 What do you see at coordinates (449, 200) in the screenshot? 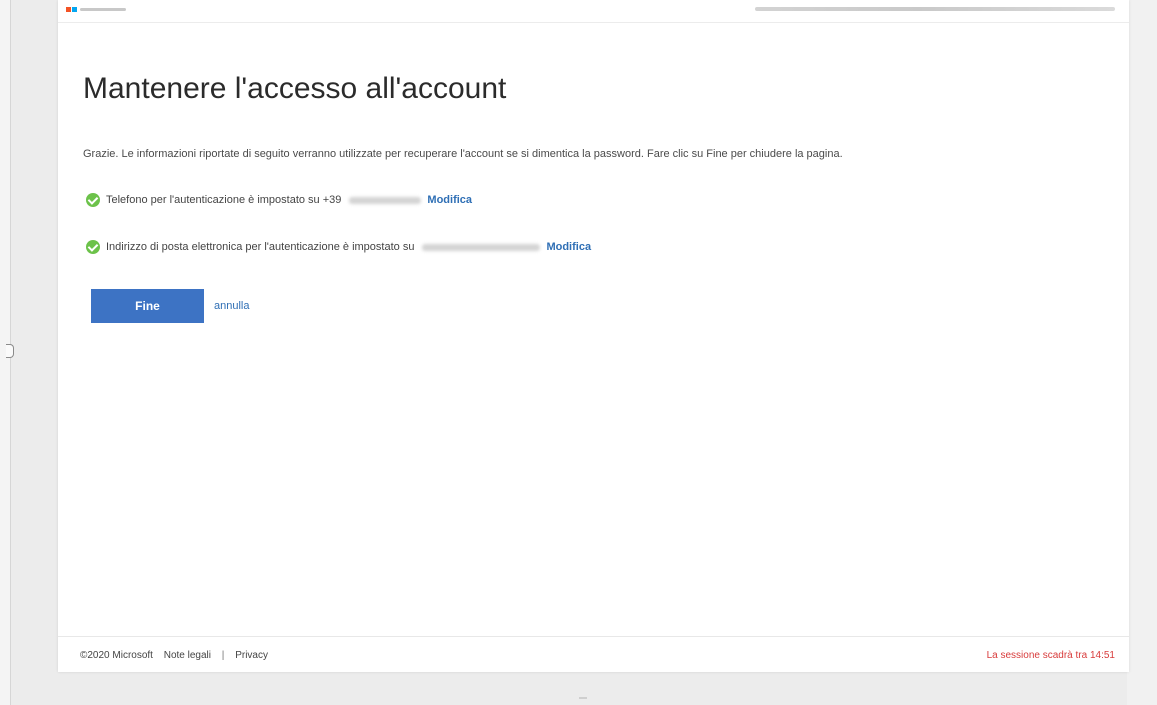
I see `edit-phone-link: Modifica` at bounding box center [449, 200].